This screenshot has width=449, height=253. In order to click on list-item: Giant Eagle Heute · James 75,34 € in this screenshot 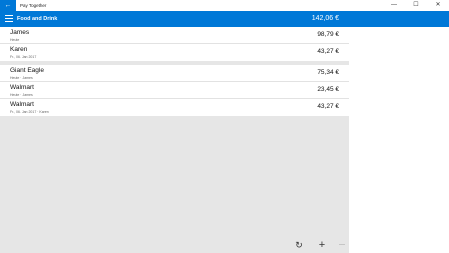, I will do `click(174, 73)`.